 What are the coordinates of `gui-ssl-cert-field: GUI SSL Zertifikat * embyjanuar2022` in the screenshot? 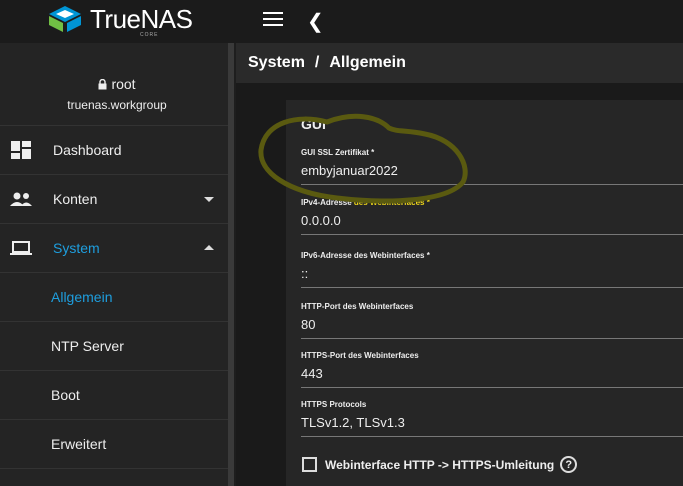 It's located at (492, 166).